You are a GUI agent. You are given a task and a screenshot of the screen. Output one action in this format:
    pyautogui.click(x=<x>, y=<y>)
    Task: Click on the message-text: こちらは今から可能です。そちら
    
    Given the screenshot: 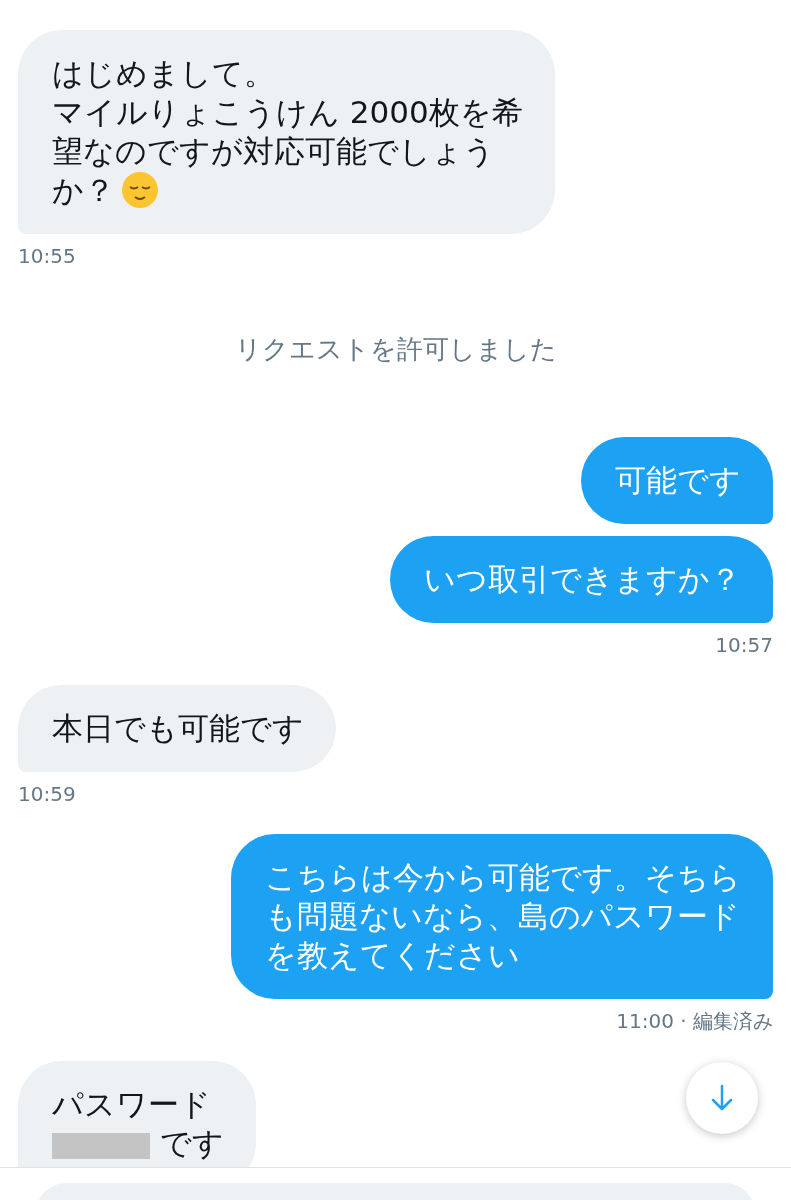 What is the action you would take?
    pyautogui.click(x=503, y=877)
    